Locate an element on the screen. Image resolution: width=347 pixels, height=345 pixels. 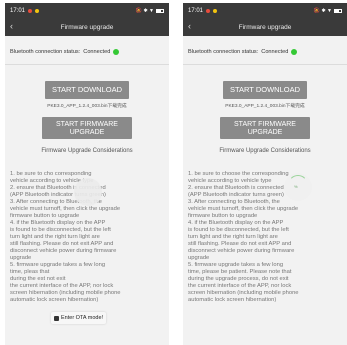
upgrade-progress-spinner: % is located at coordinates (298, 187).